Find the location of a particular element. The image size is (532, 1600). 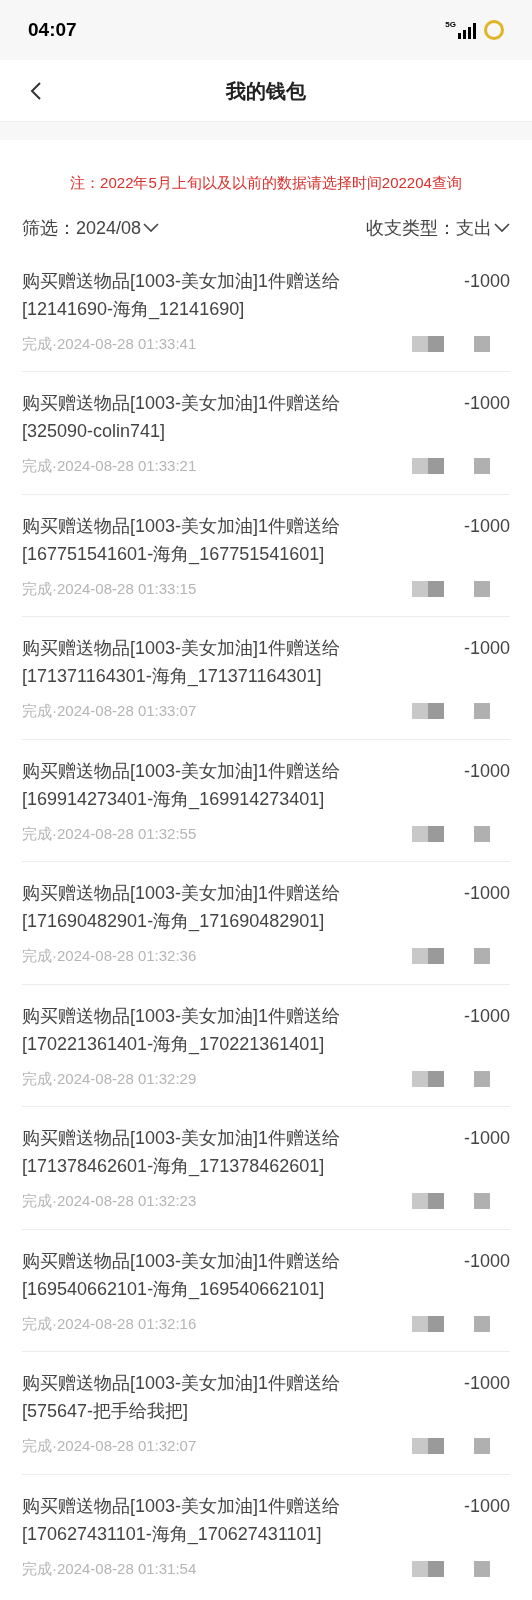

battery-ring-icon is located at coordinates (494, 30).